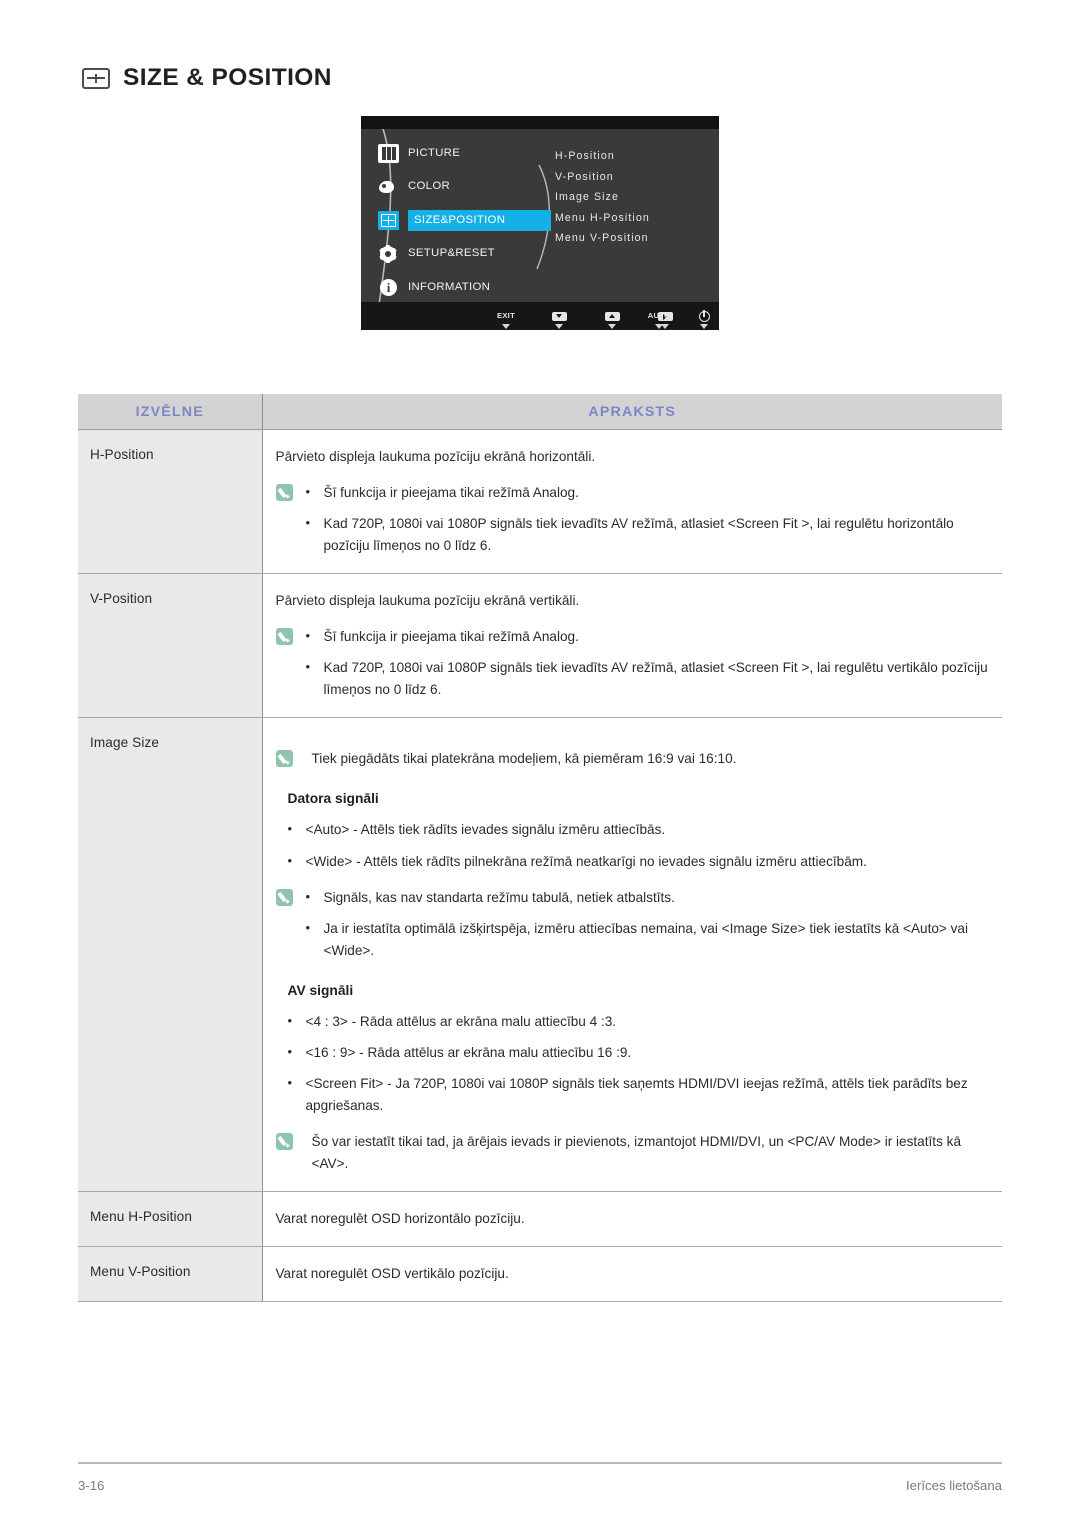 This screenshot has height=1527, width=1080. I want to click on subsection-heading-av-signals: AV signāli, so click(320, 990).